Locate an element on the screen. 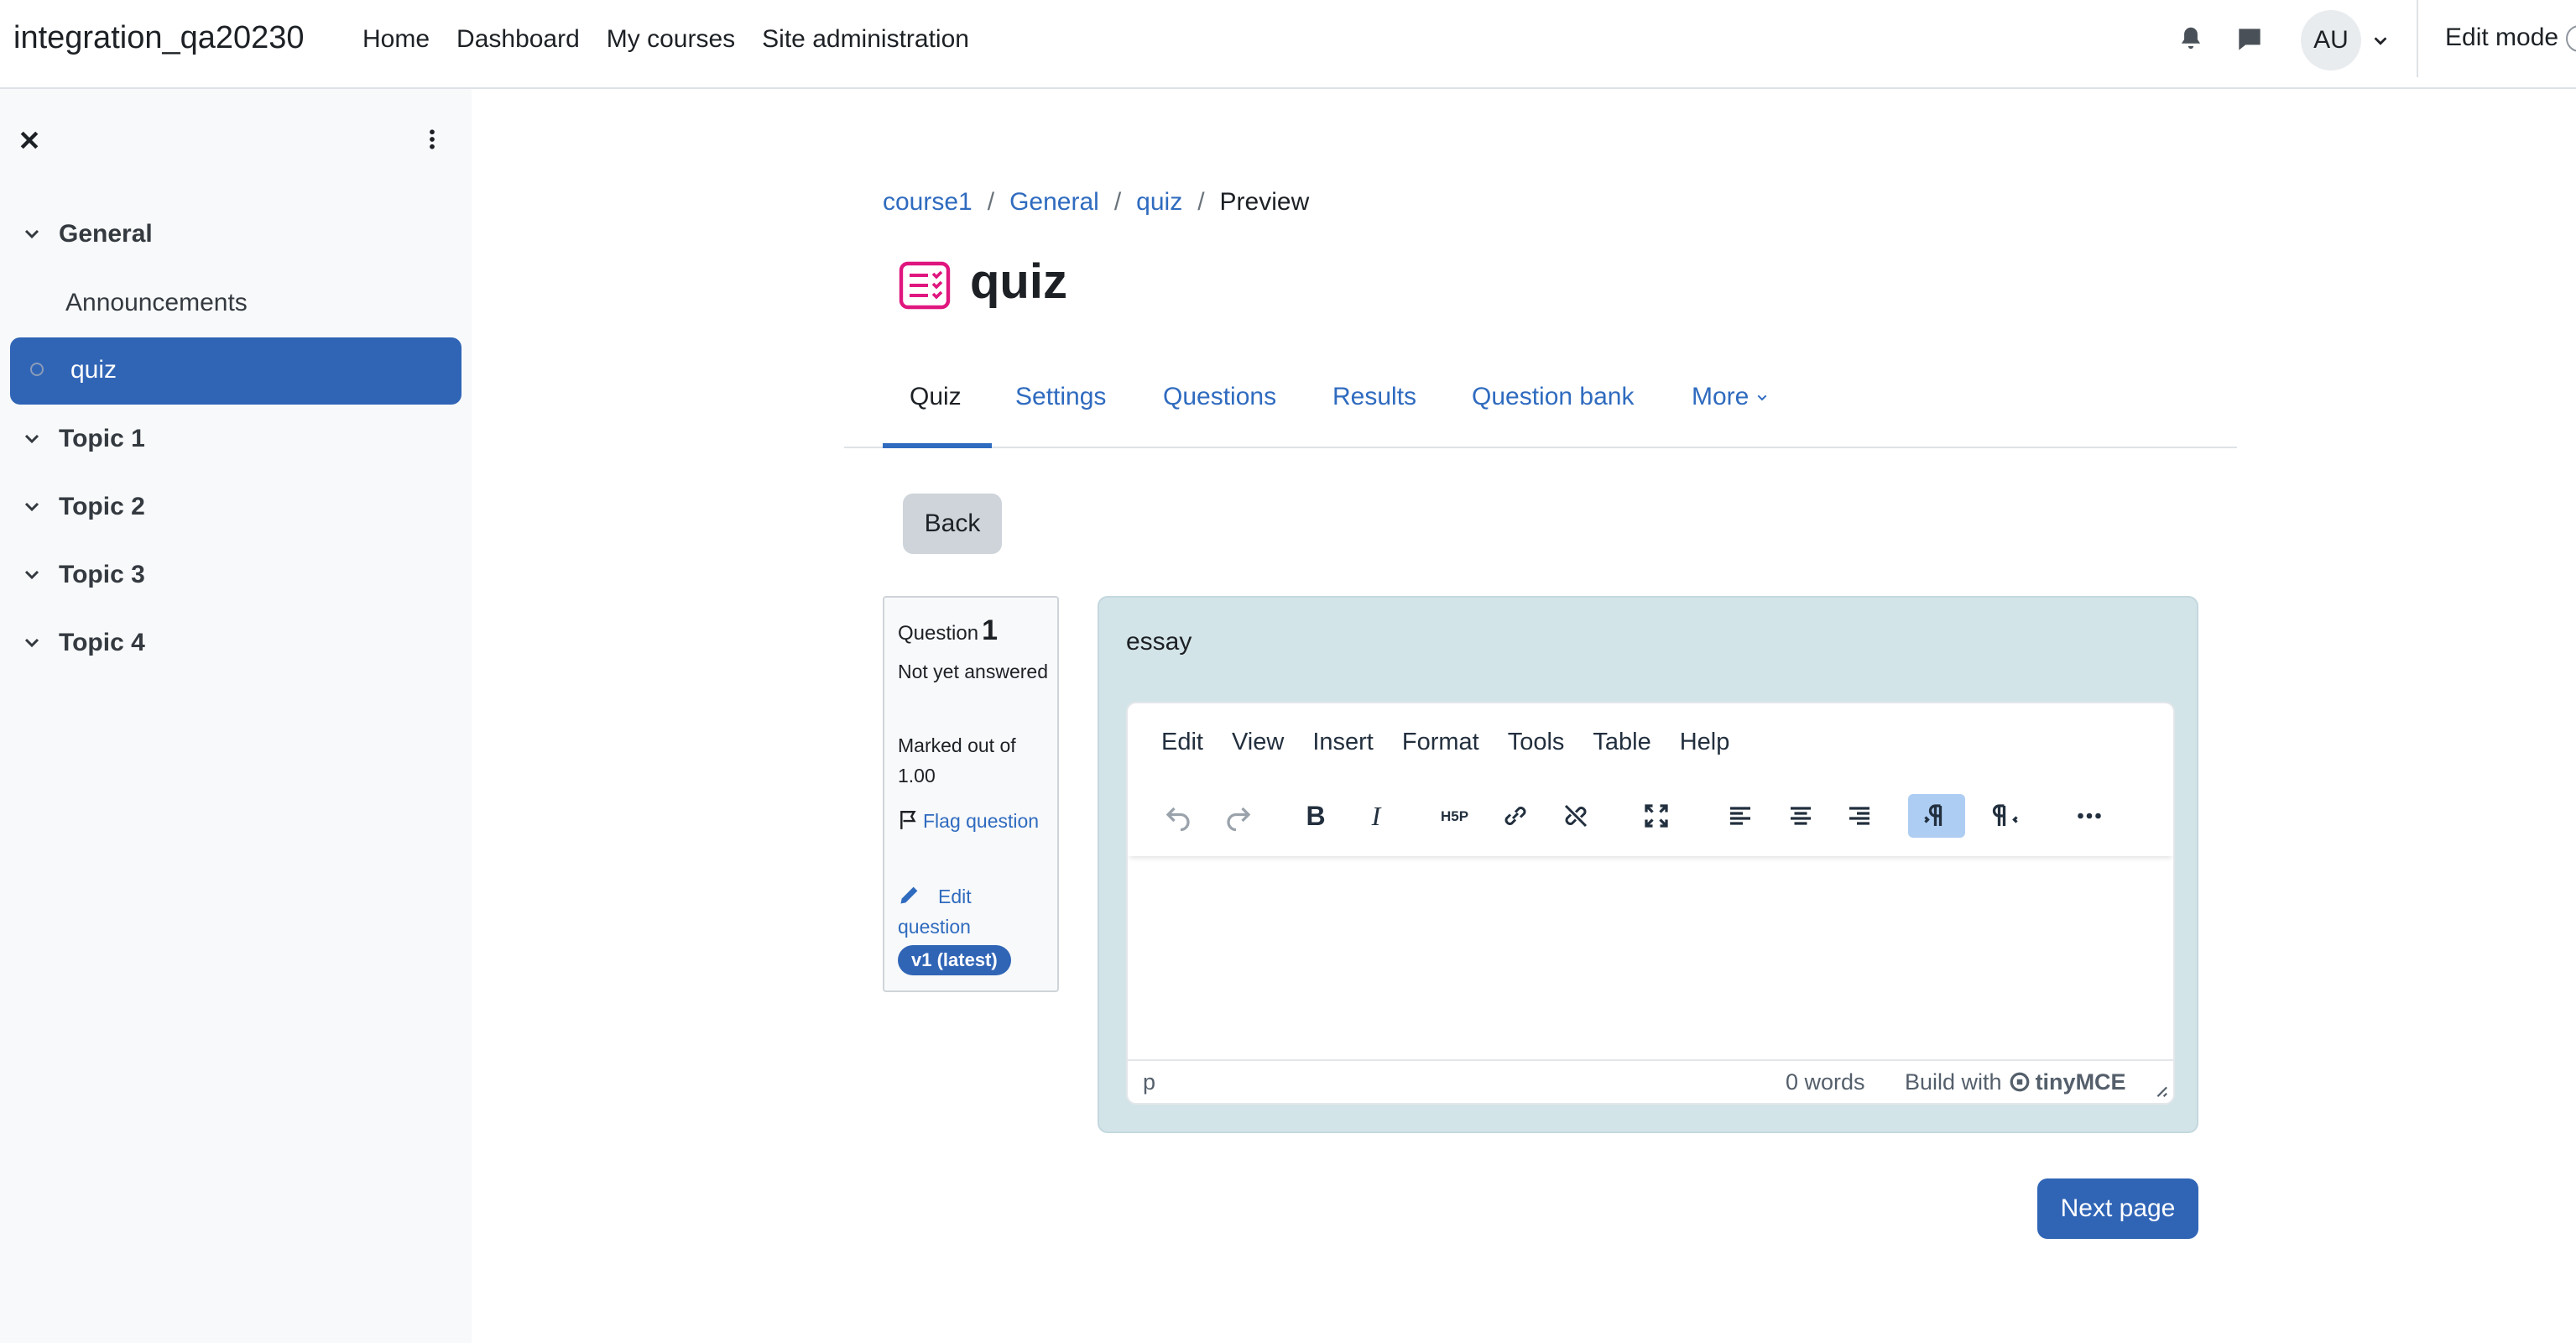 The height and width of the screenshot is (1343, 2576). align-left-button is located at coordinates (1740, 816).